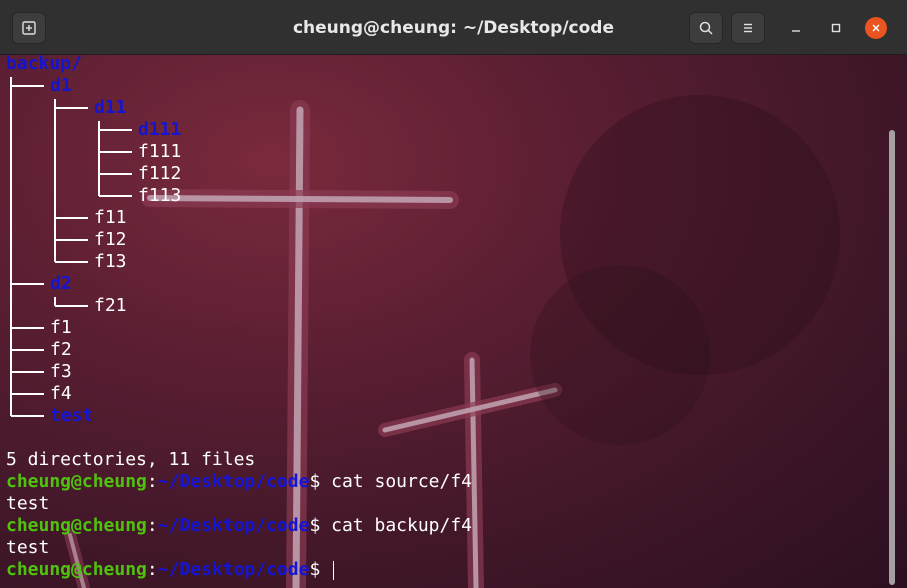 This screenshot has width=907, height=588. I want to click on menu-button, so click(748, 28).